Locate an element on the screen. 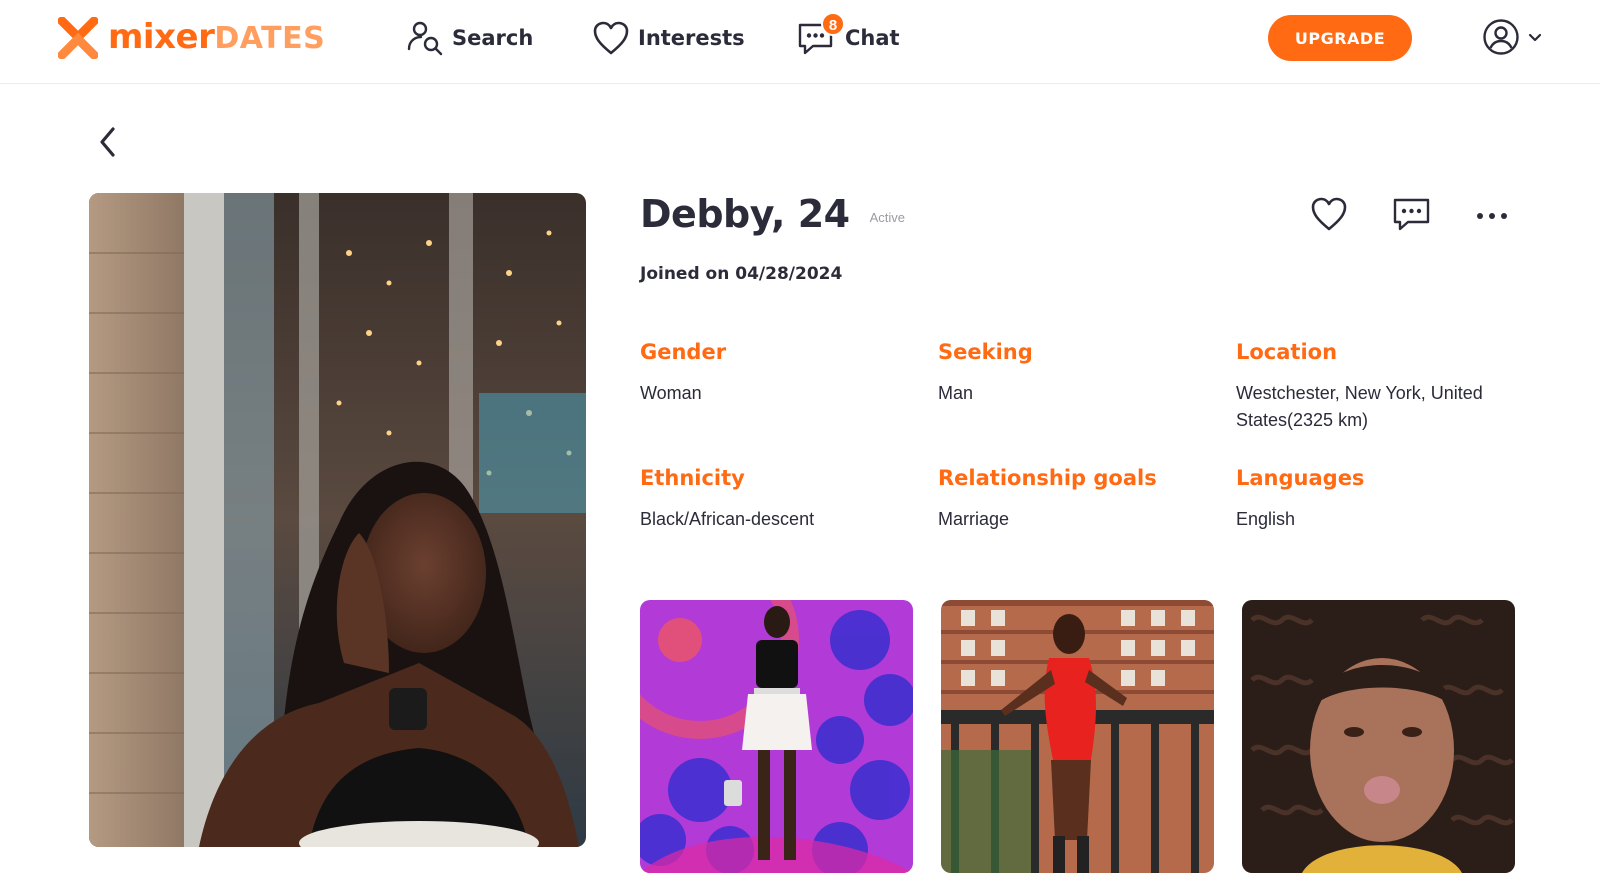 The width and height of the screenshot is (1600, 882). top-navigation-bar: mixerDATES Search Interests 8 Chat UPGRA is located at coordinates (800, 42).